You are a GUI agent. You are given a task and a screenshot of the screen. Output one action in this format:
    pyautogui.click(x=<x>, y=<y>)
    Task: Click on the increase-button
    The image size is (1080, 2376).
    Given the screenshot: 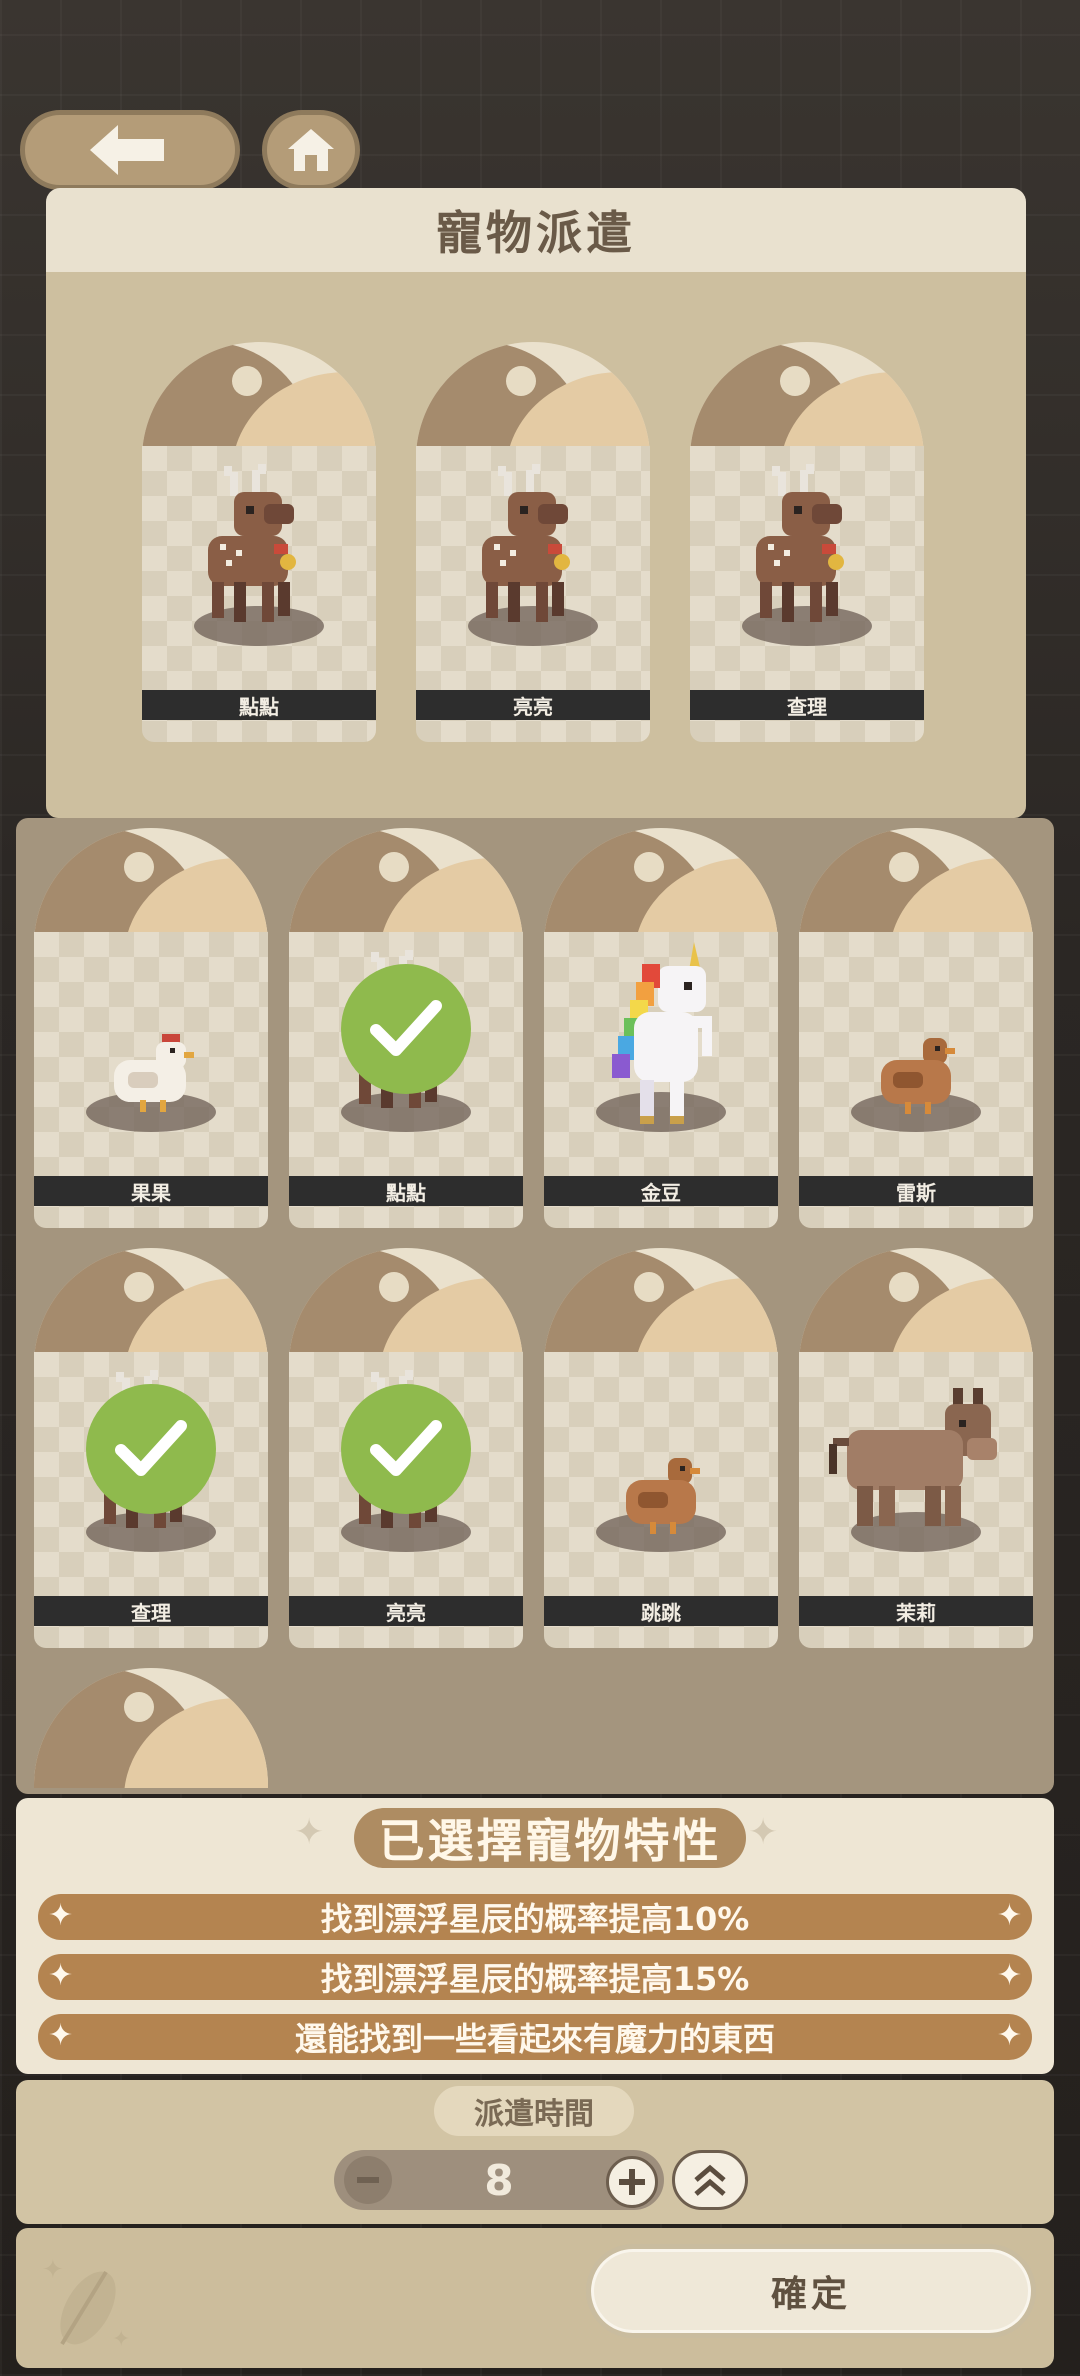 What is the action you would take?
    pyautogui.click(x=632, y=2182)
    